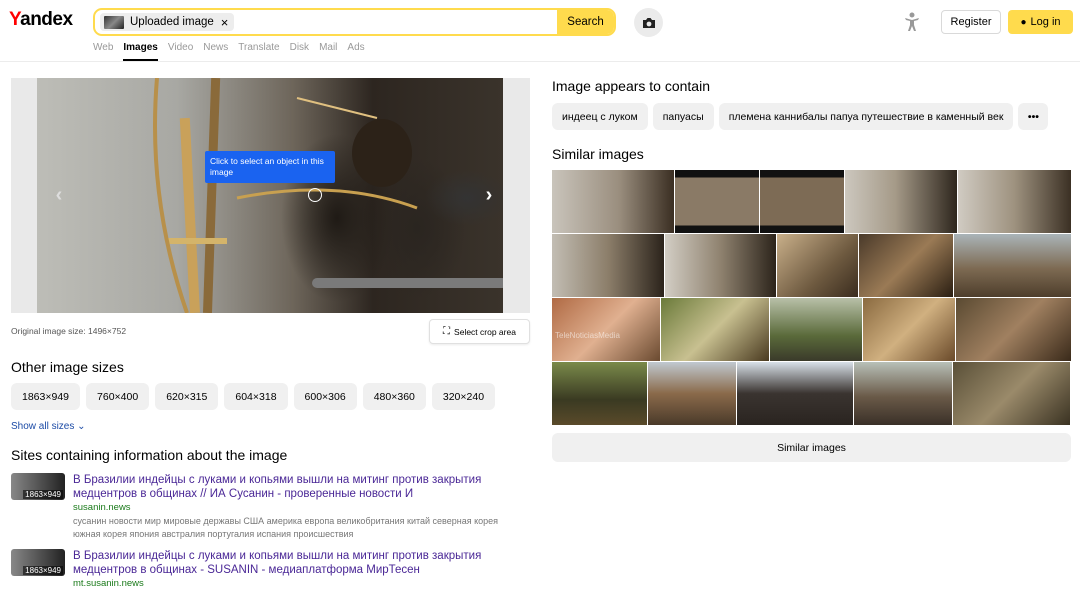 The image size is (1080, 590). Describe the element at coordinates (215, 51) in the screenshot. I see `tab-news: News` at that location.